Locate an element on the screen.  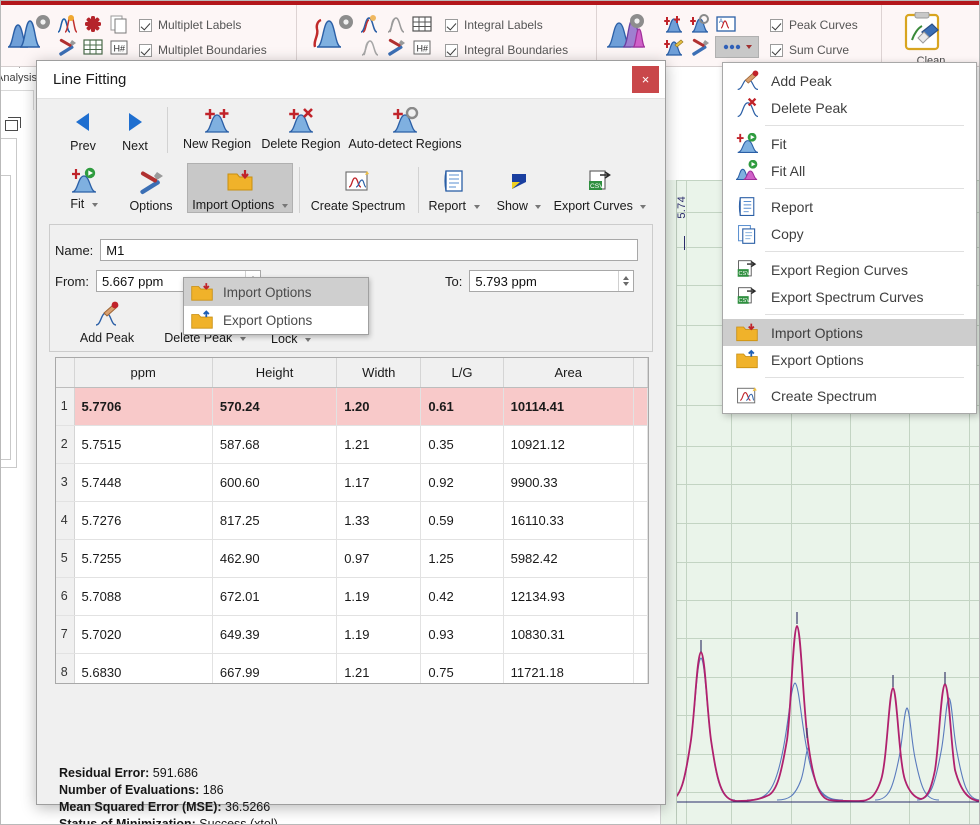
checkbox-integral-boundaries: Integral Boundaries is located at coordinates (506, 50).